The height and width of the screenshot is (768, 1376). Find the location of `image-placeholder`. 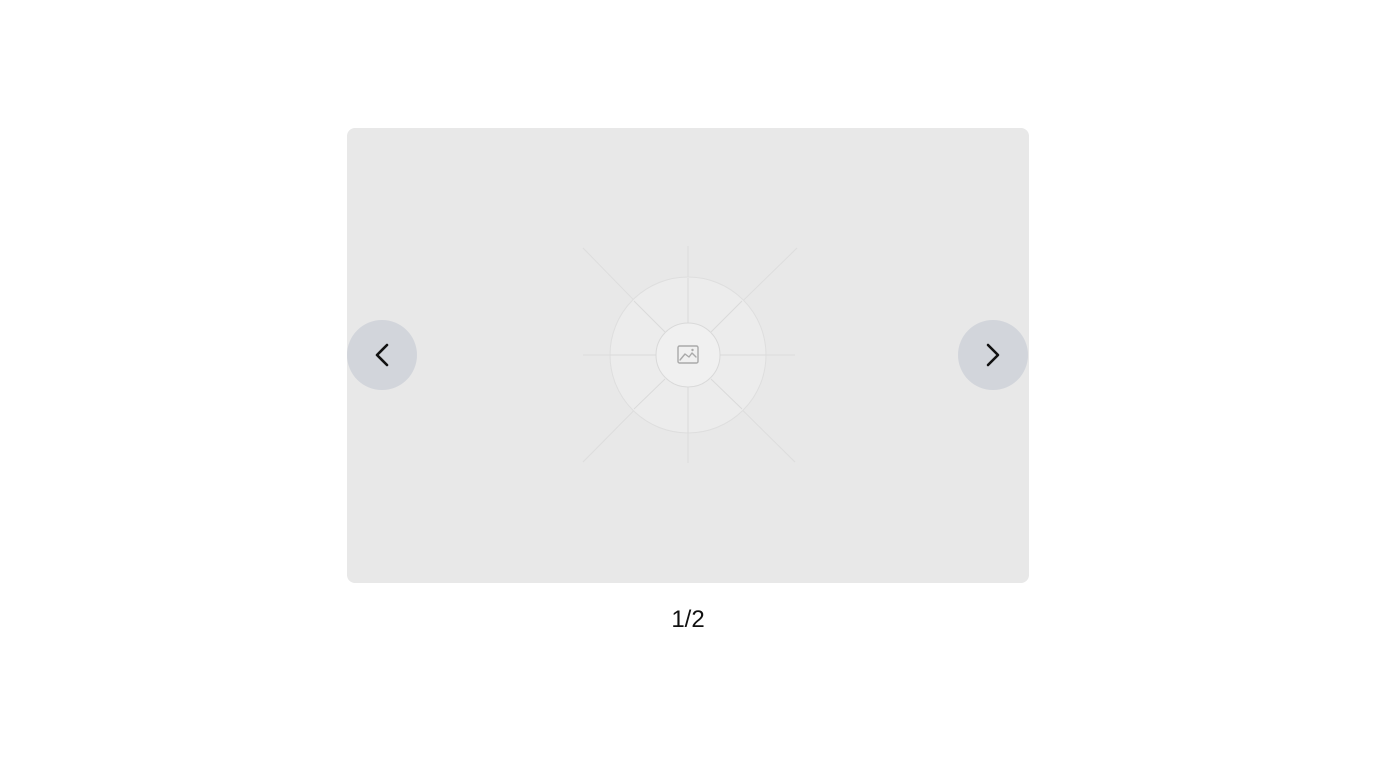

image-placeholder is located at coordinates (690, 354).